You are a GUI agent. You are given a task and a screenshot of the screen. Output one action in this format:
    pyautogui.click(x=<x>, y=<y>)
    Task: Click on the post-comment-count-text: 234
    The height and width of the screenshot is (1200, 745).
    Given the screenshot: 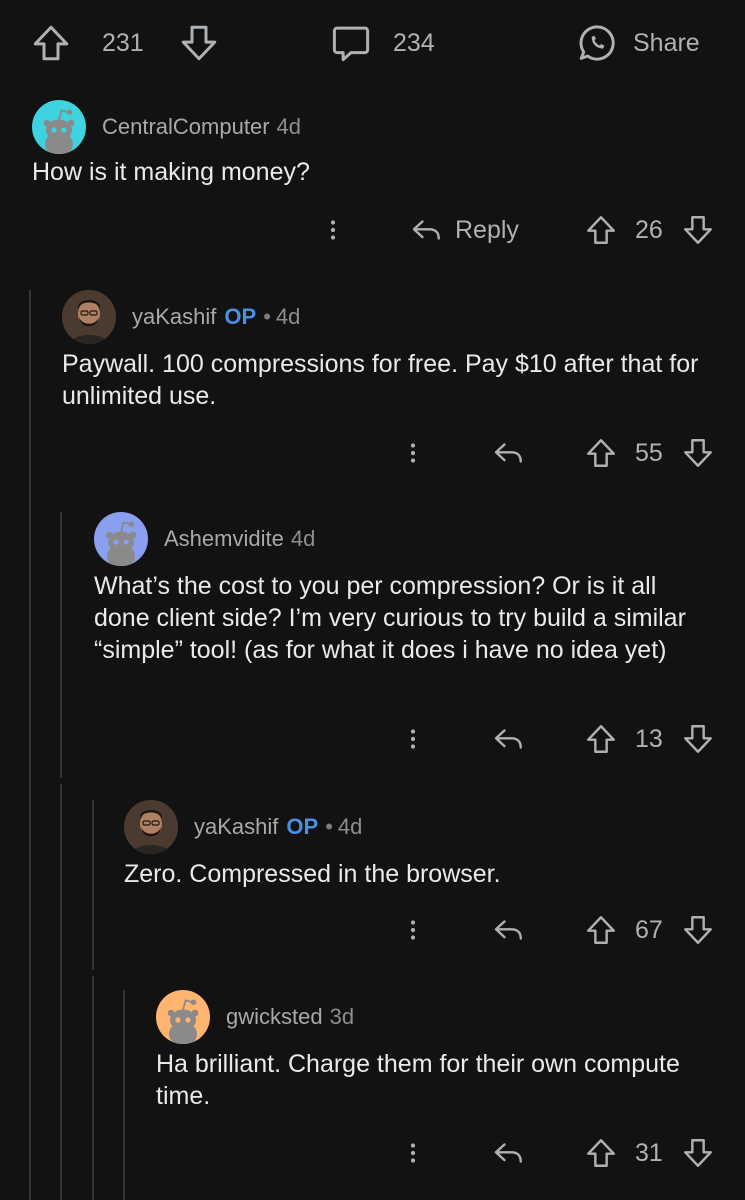 What is the action you would take?
    pyautogui.click(x=414, y=42)
    